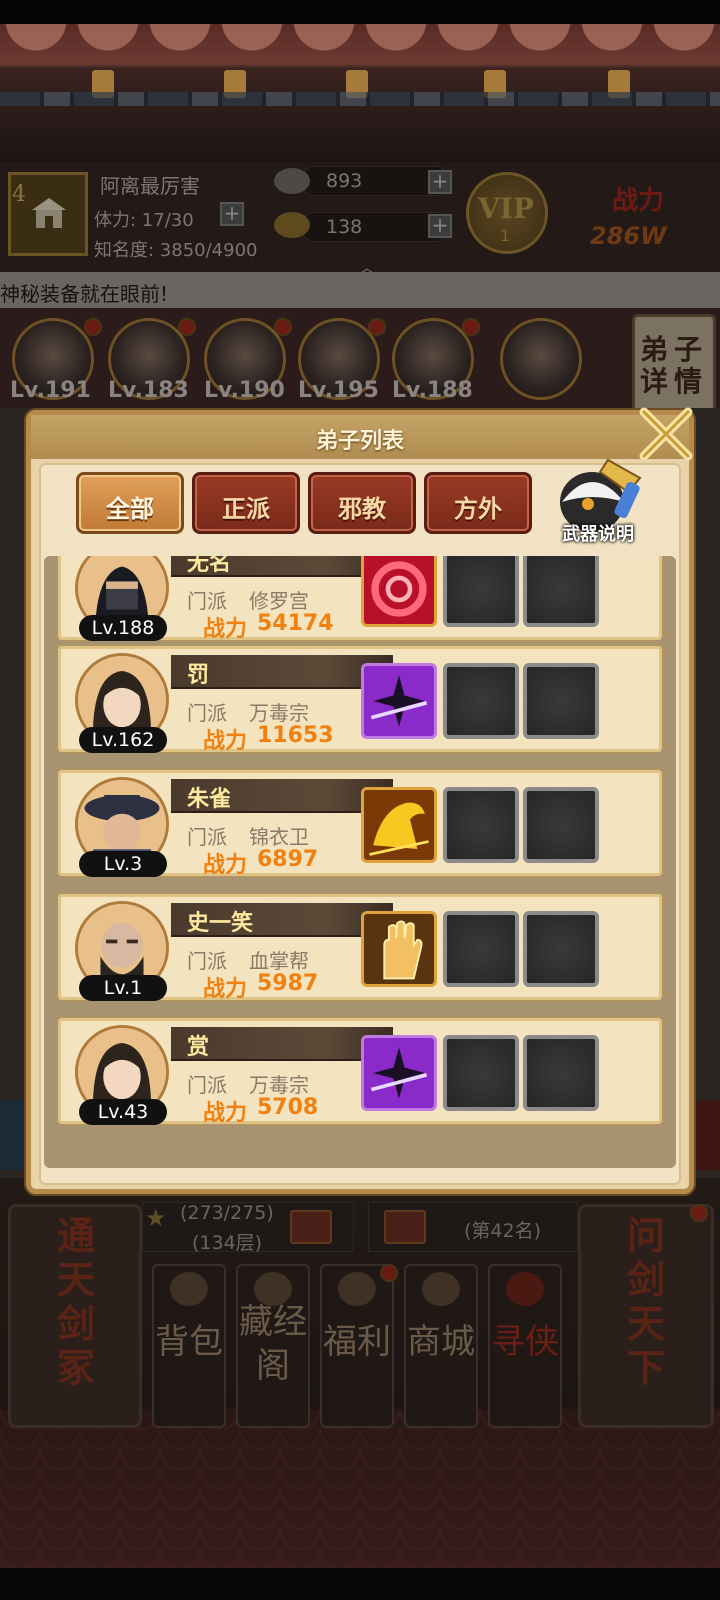 The height and width of the screenshot is (1600, 720). What do you see at coordinates (357, 1342) in the screenshot?
I see `menu-welfare-label: 福利` at bounding box center [357, 1342].